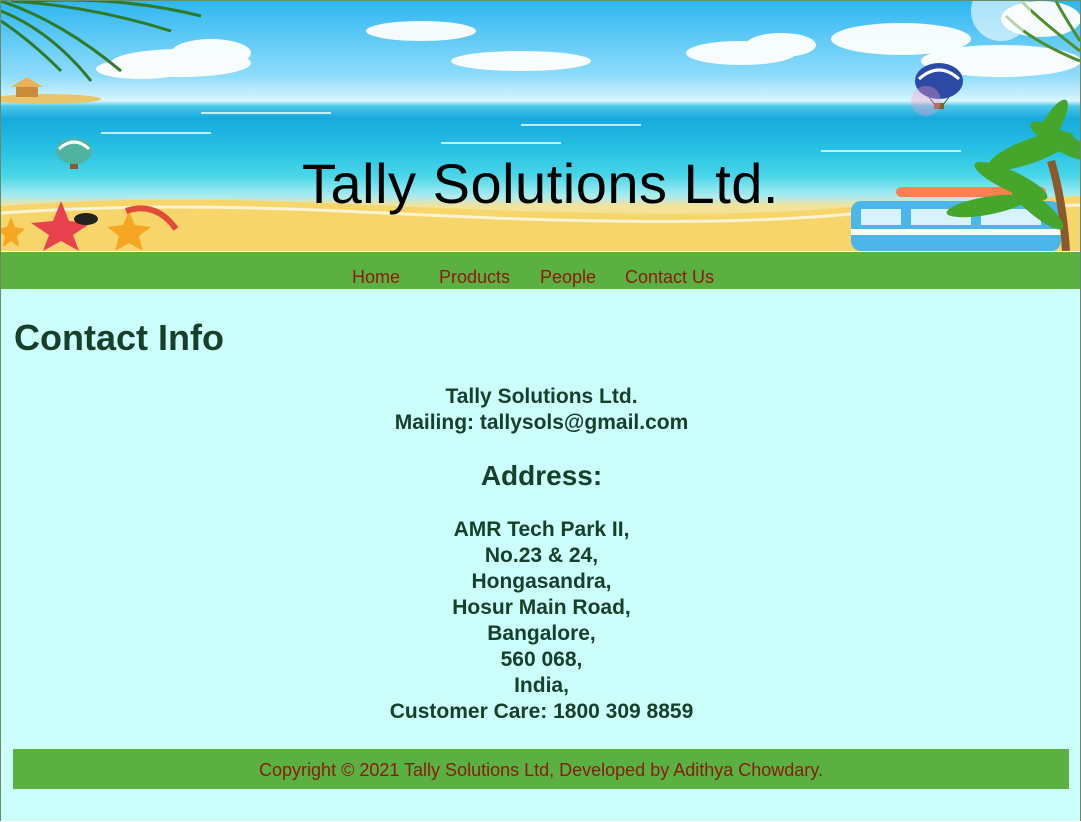  I want to click on address-line: India,, so click(541, 685).